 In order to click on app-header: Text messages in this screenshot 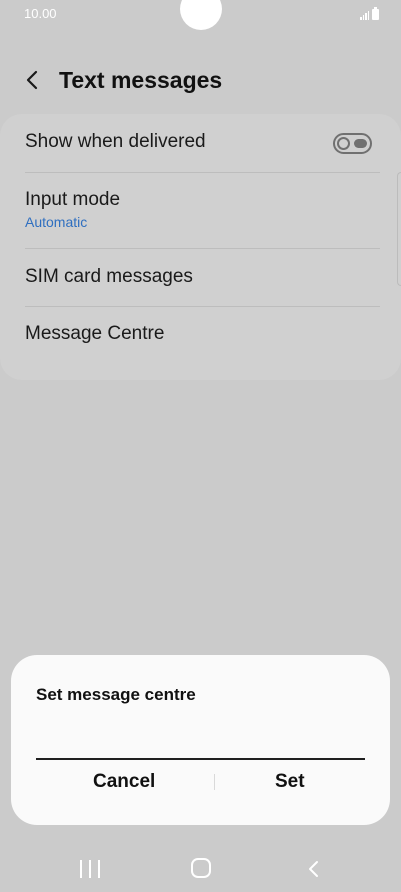, I will do `click(200, 80)`.